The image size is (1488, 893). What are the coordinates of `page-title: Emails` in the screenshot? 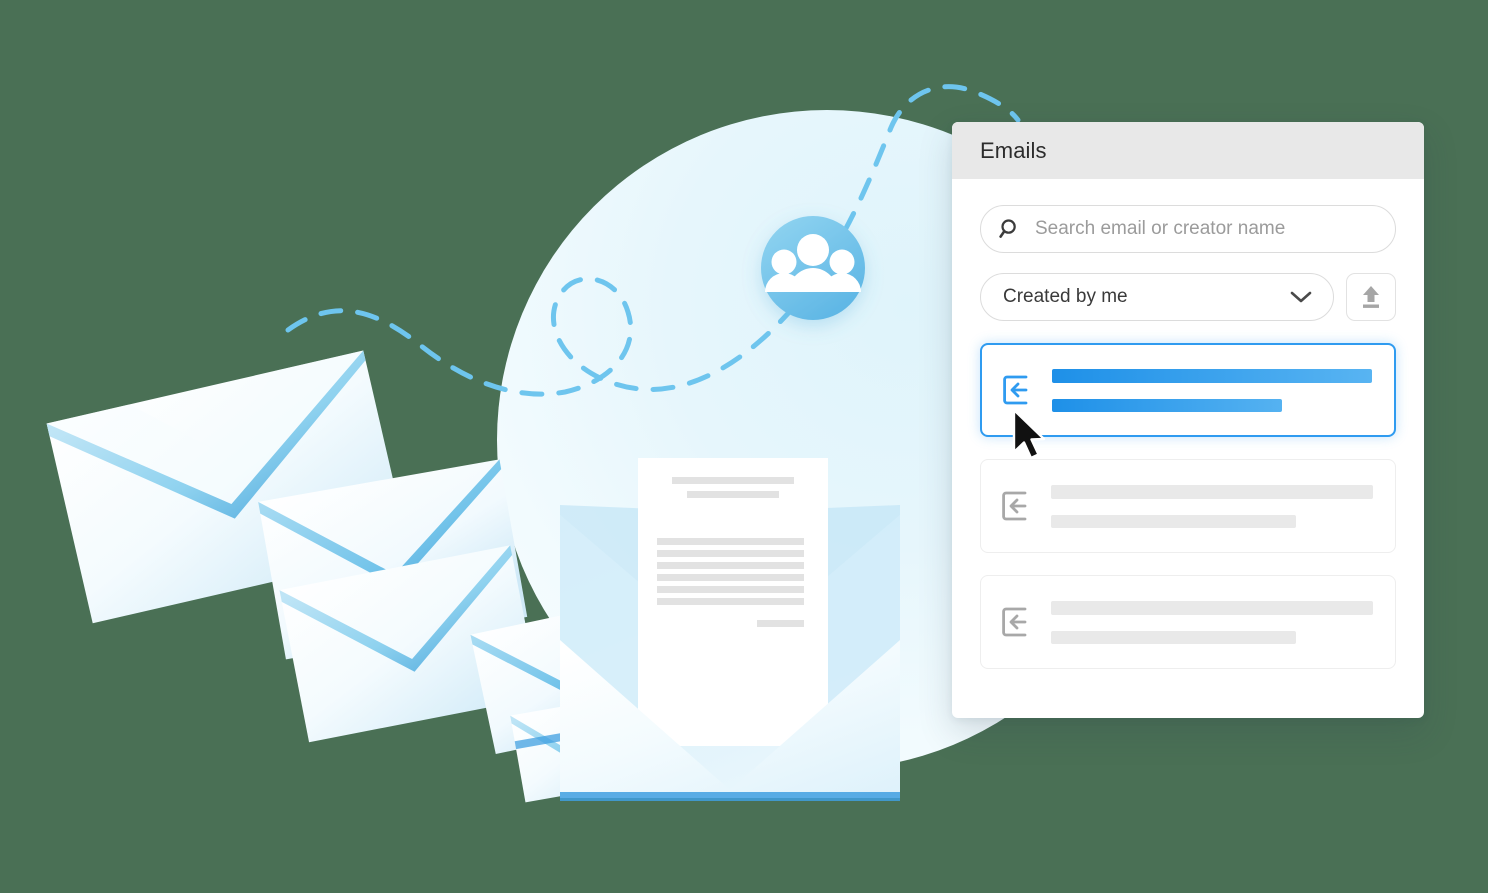 It's located at (1013, 150).